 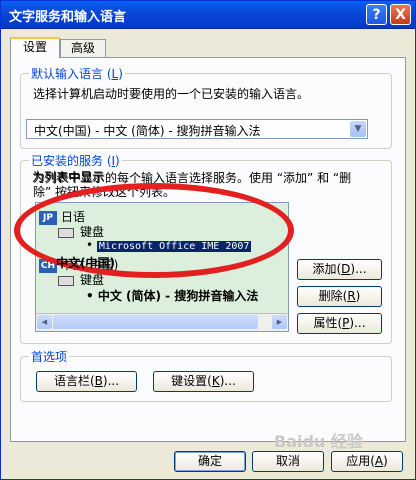 What do you see at coordinates (75, 160) in the screenshot?
I see `installed-services-title: 已安装的服务 (I)` at bounding box center [75, 160].